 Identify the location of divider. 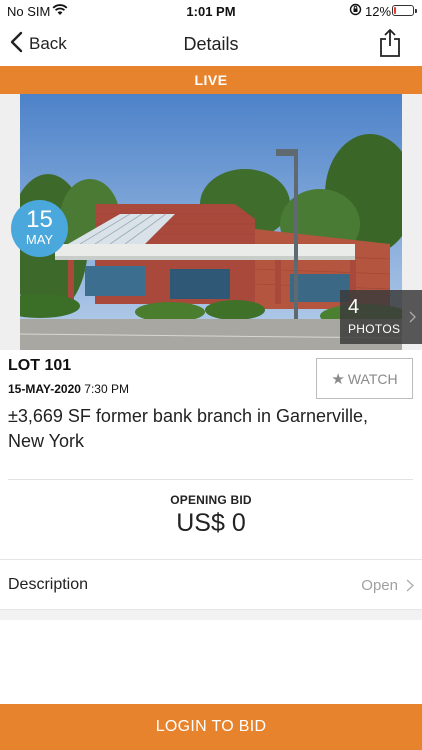
(210, 479).